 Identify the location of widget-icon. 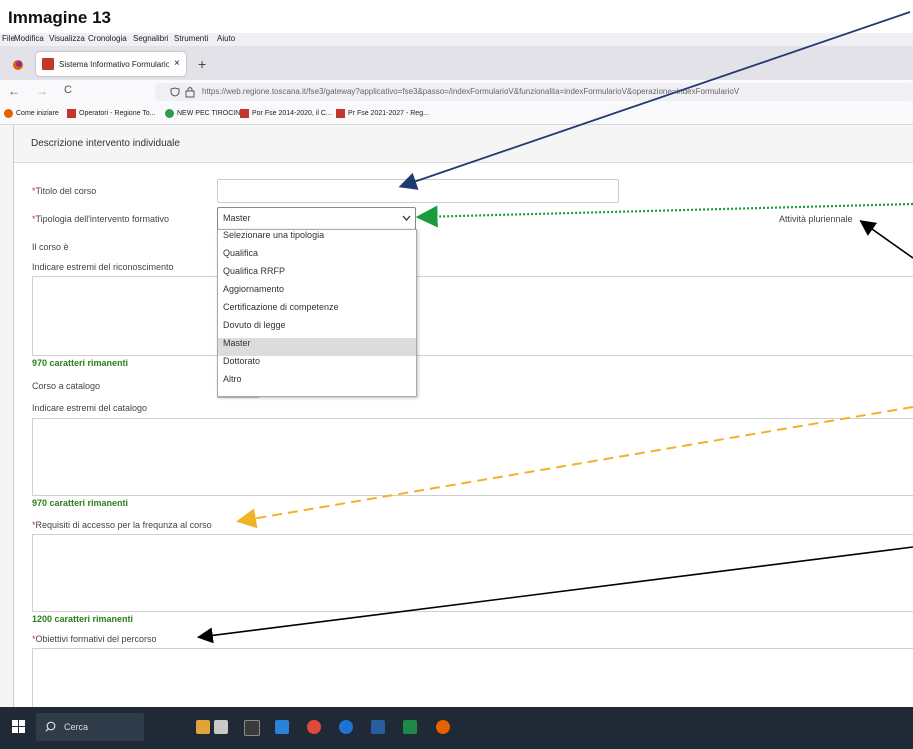
(221, 727).